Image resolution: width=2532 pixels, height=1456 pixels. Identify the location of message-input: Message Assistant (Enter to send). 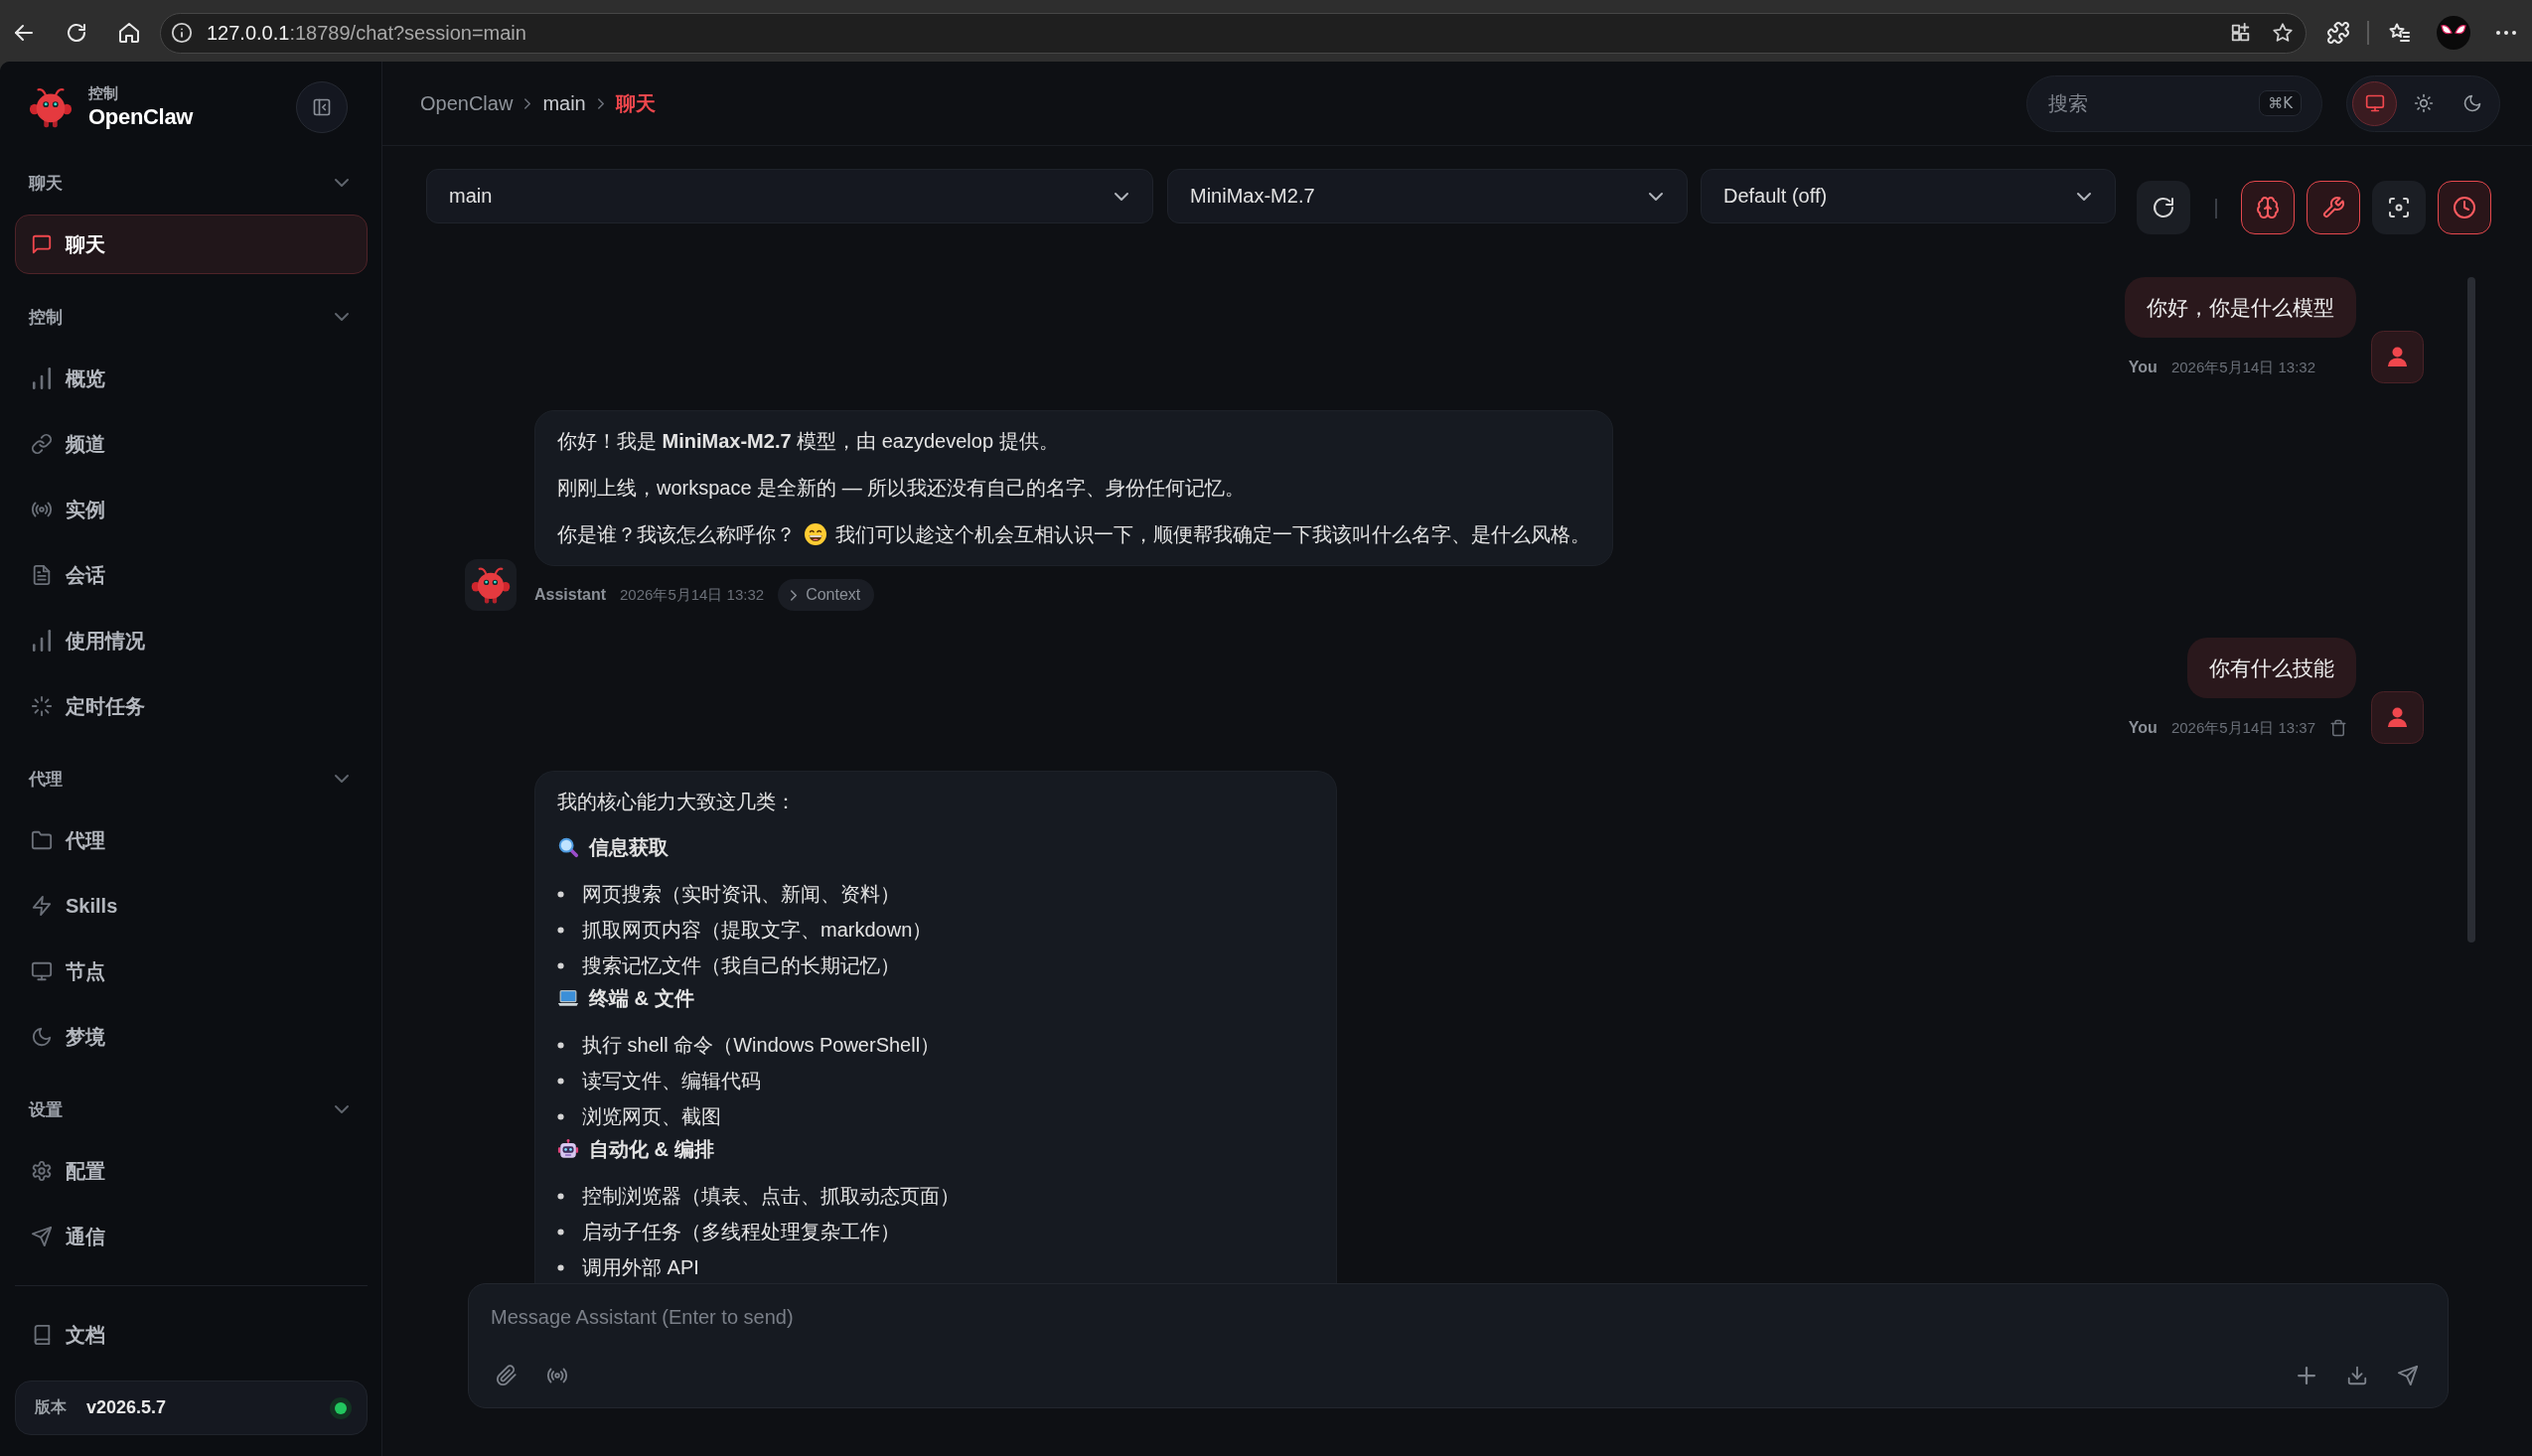
(1459, 1317).